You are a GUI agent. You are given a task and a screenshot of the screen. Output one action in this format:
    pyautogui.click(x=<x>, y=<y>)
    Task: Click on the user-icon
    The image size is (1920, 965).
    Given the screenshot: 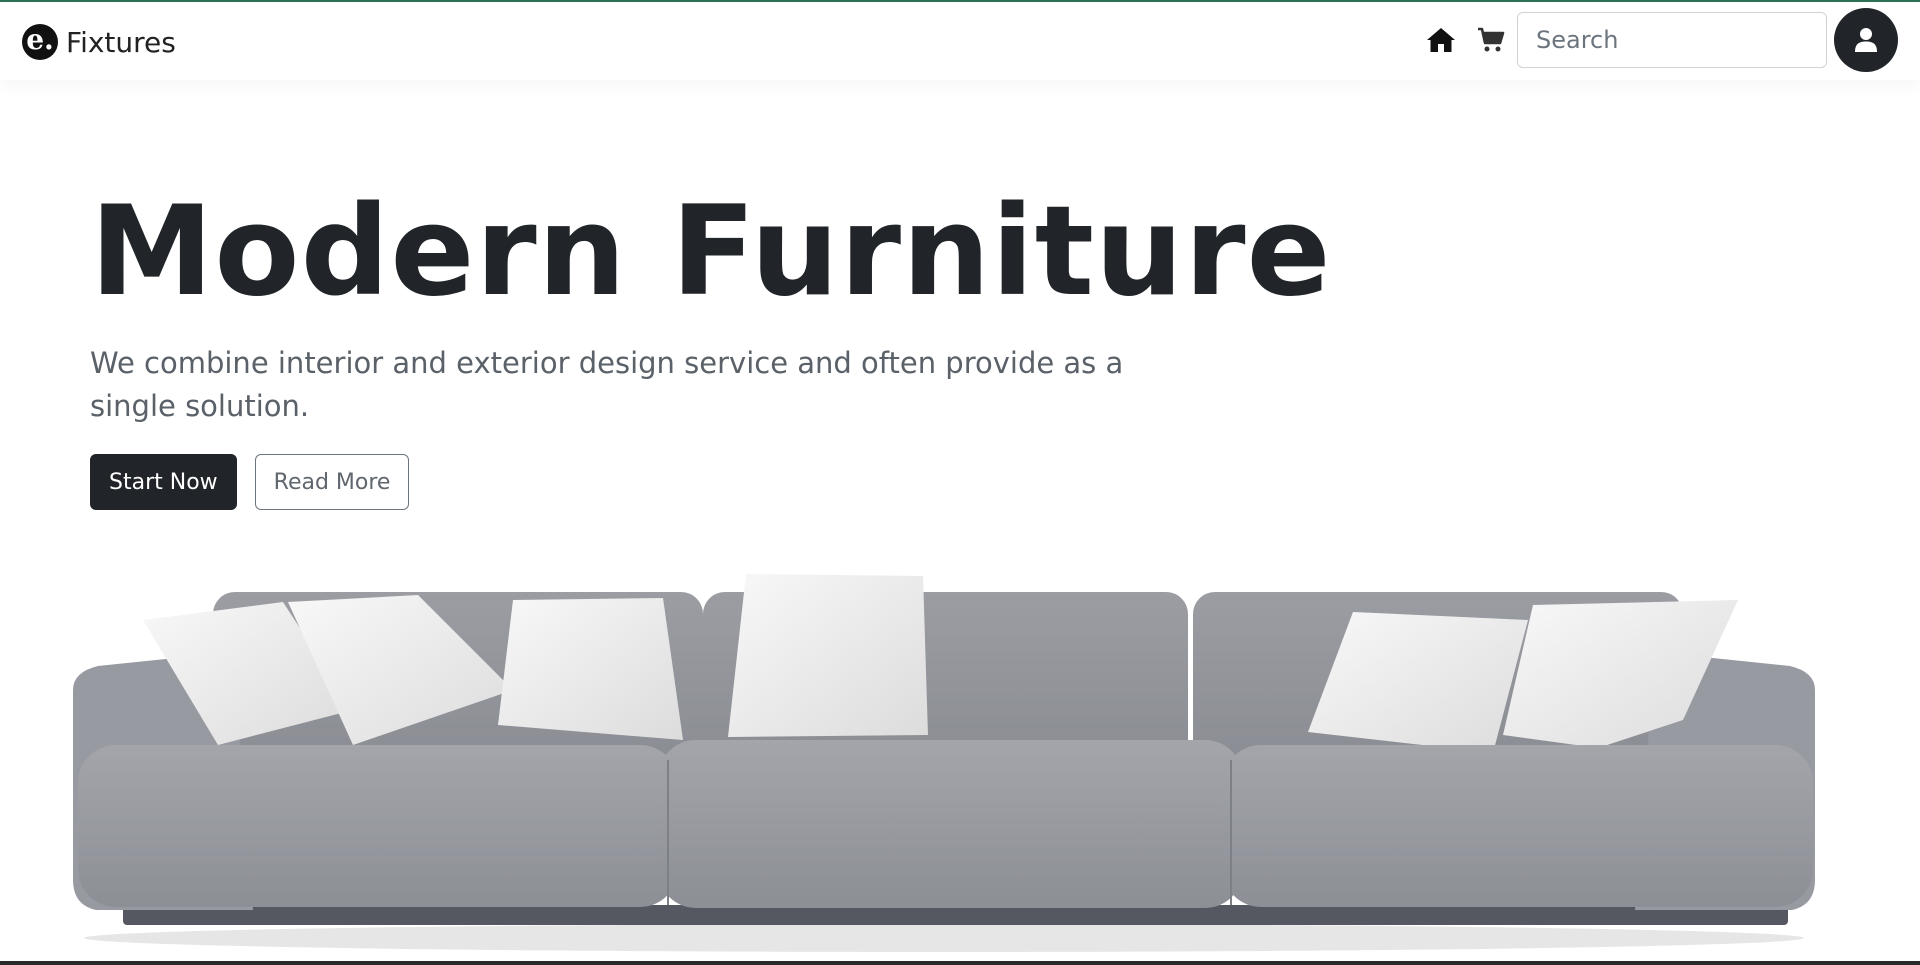 What is the action you would take?
    pyautogui.click(x=1866, y=40)
    